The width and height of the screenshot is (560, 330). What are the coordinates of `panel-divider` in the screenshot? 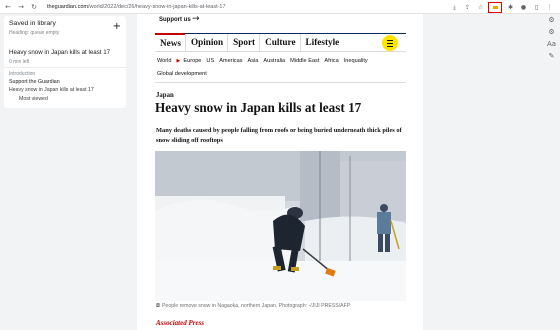 It's located at (65, 67).